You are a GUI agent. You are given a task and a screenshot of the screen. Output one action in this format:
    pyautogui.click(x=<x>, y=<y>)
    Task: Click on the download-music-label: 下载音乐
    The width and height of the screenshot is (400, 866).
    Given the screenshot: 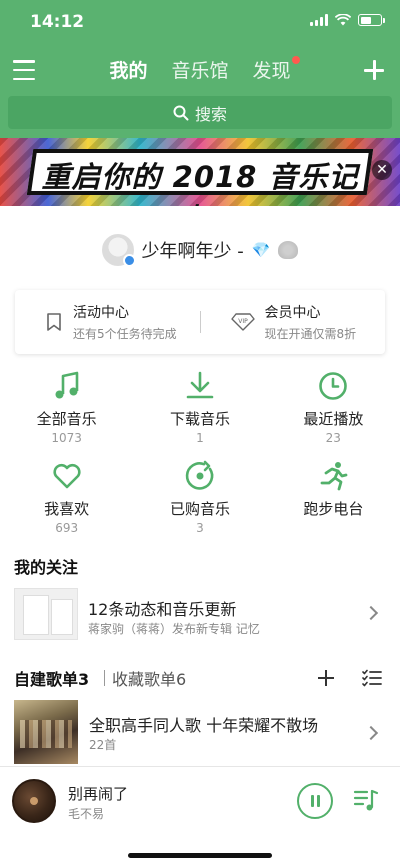 What is the action you would take?
    pyautogui.click(x=199, y=419)
    